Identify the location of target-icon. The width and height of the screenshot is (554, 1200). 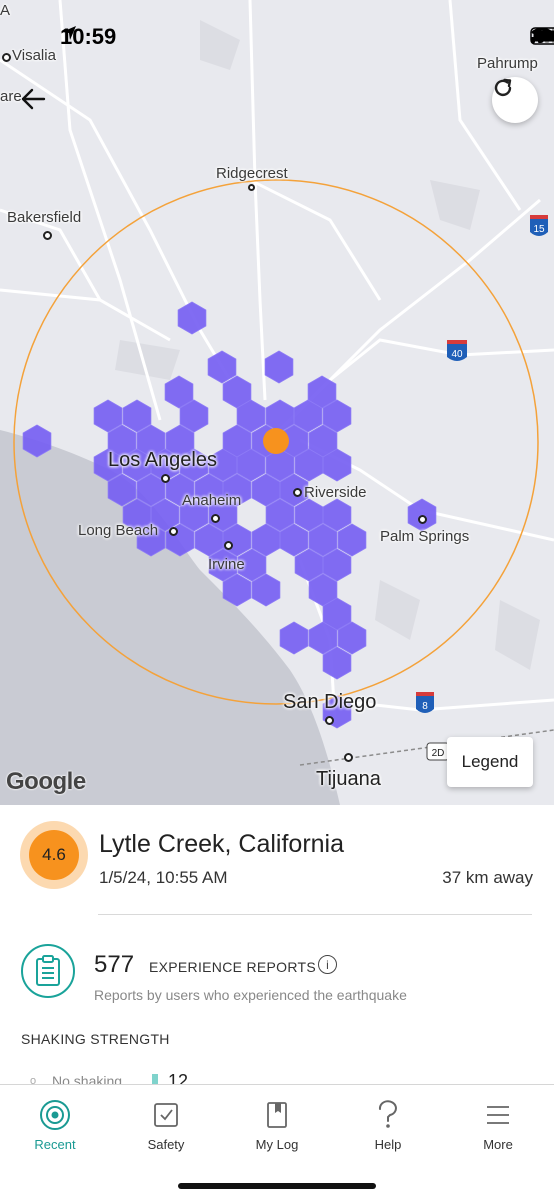
(55, 1115).